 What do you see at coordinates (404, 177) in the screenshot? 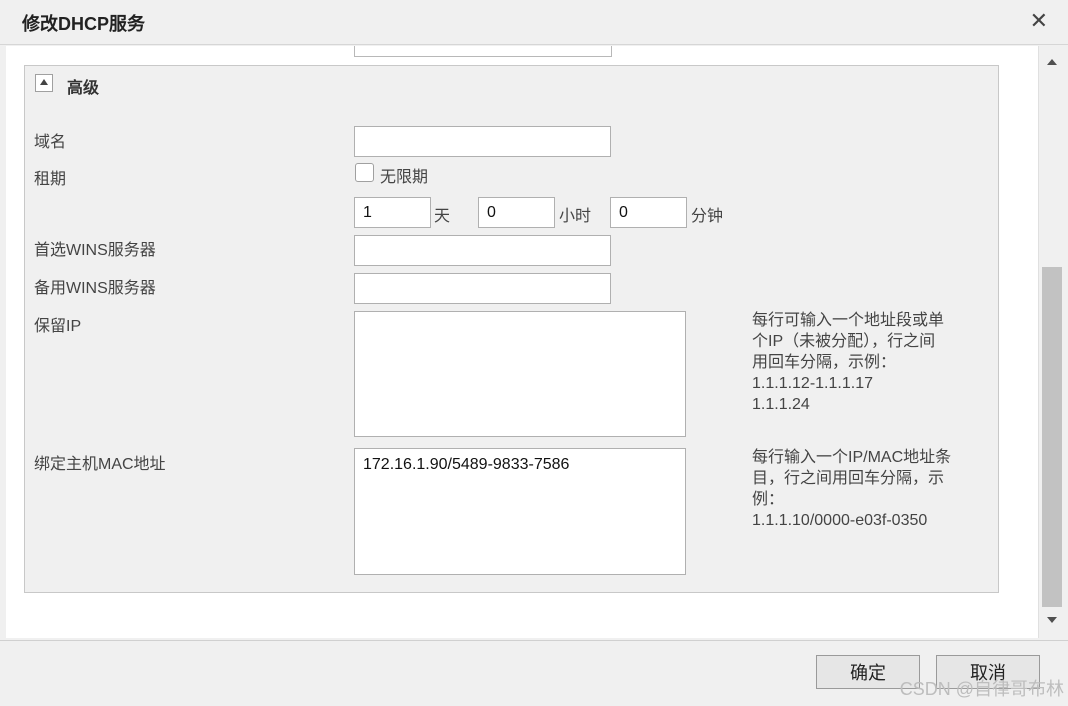
I see `unlimited-lease-label: 无限期` at bounding box center [404, 177].